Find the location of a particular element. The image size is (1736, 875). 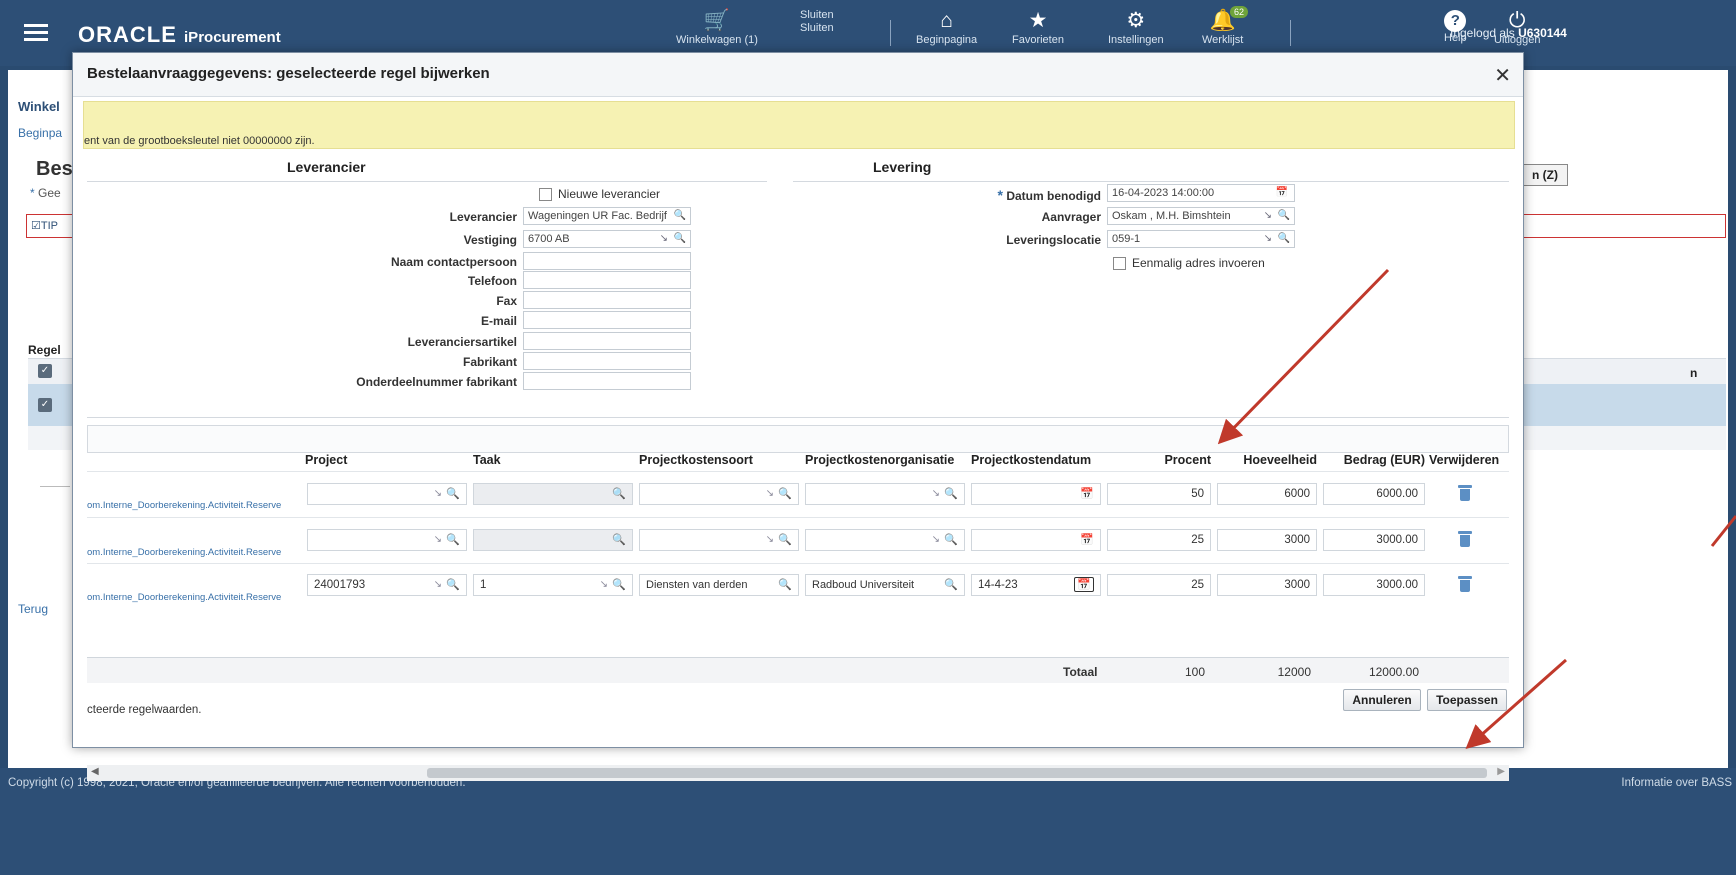

quantity-field: 6000 is located at coordinates (1267, 494).